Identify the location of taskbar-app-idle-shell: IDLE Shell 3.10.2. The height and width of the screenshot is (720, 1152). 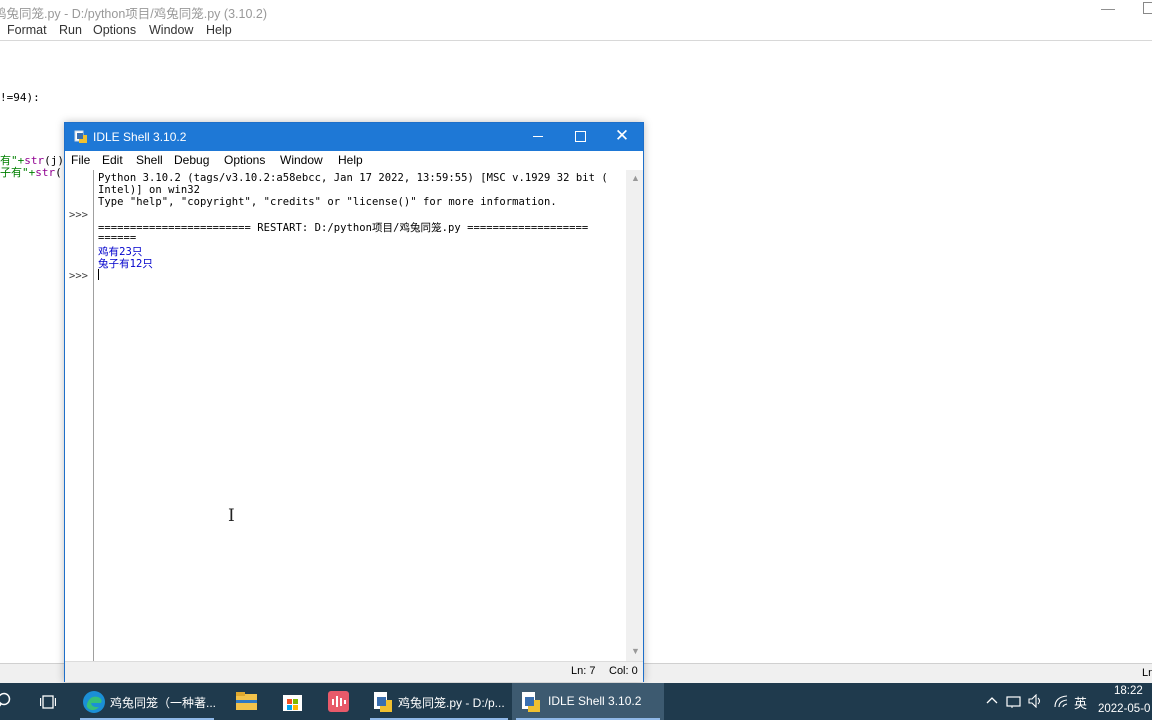
(588, 701).